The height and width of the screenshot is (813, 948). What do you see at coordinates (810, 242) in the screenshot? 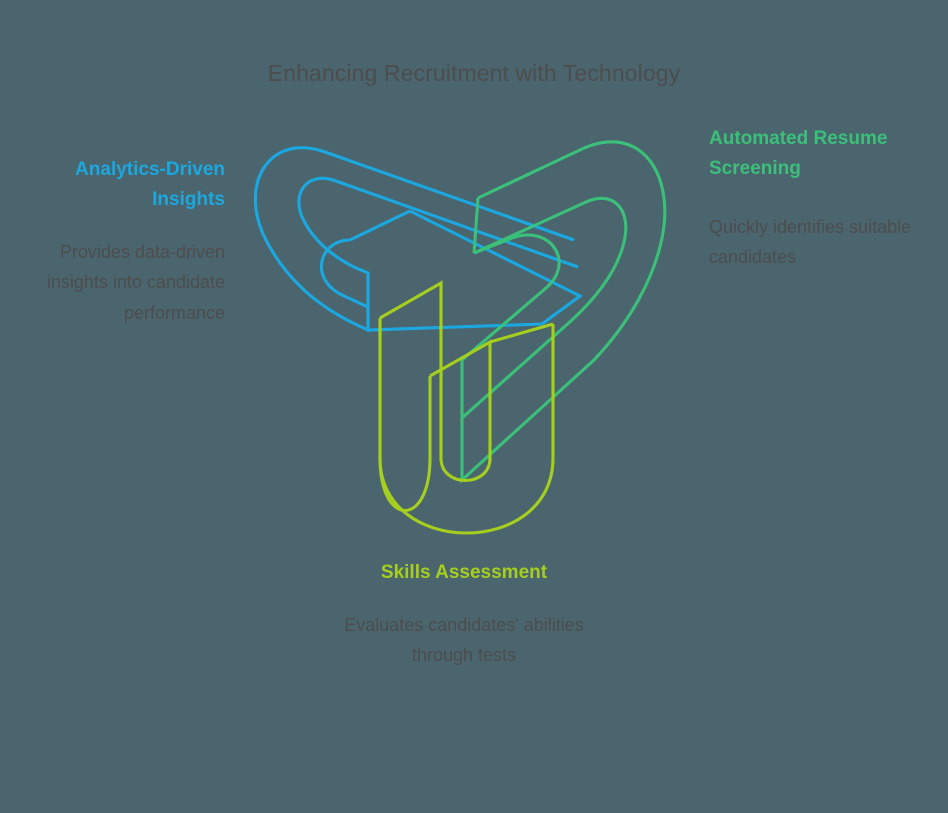
I see `node-screening-description: Quickly identifies suitable candidates` at bounding box center [810, 242].